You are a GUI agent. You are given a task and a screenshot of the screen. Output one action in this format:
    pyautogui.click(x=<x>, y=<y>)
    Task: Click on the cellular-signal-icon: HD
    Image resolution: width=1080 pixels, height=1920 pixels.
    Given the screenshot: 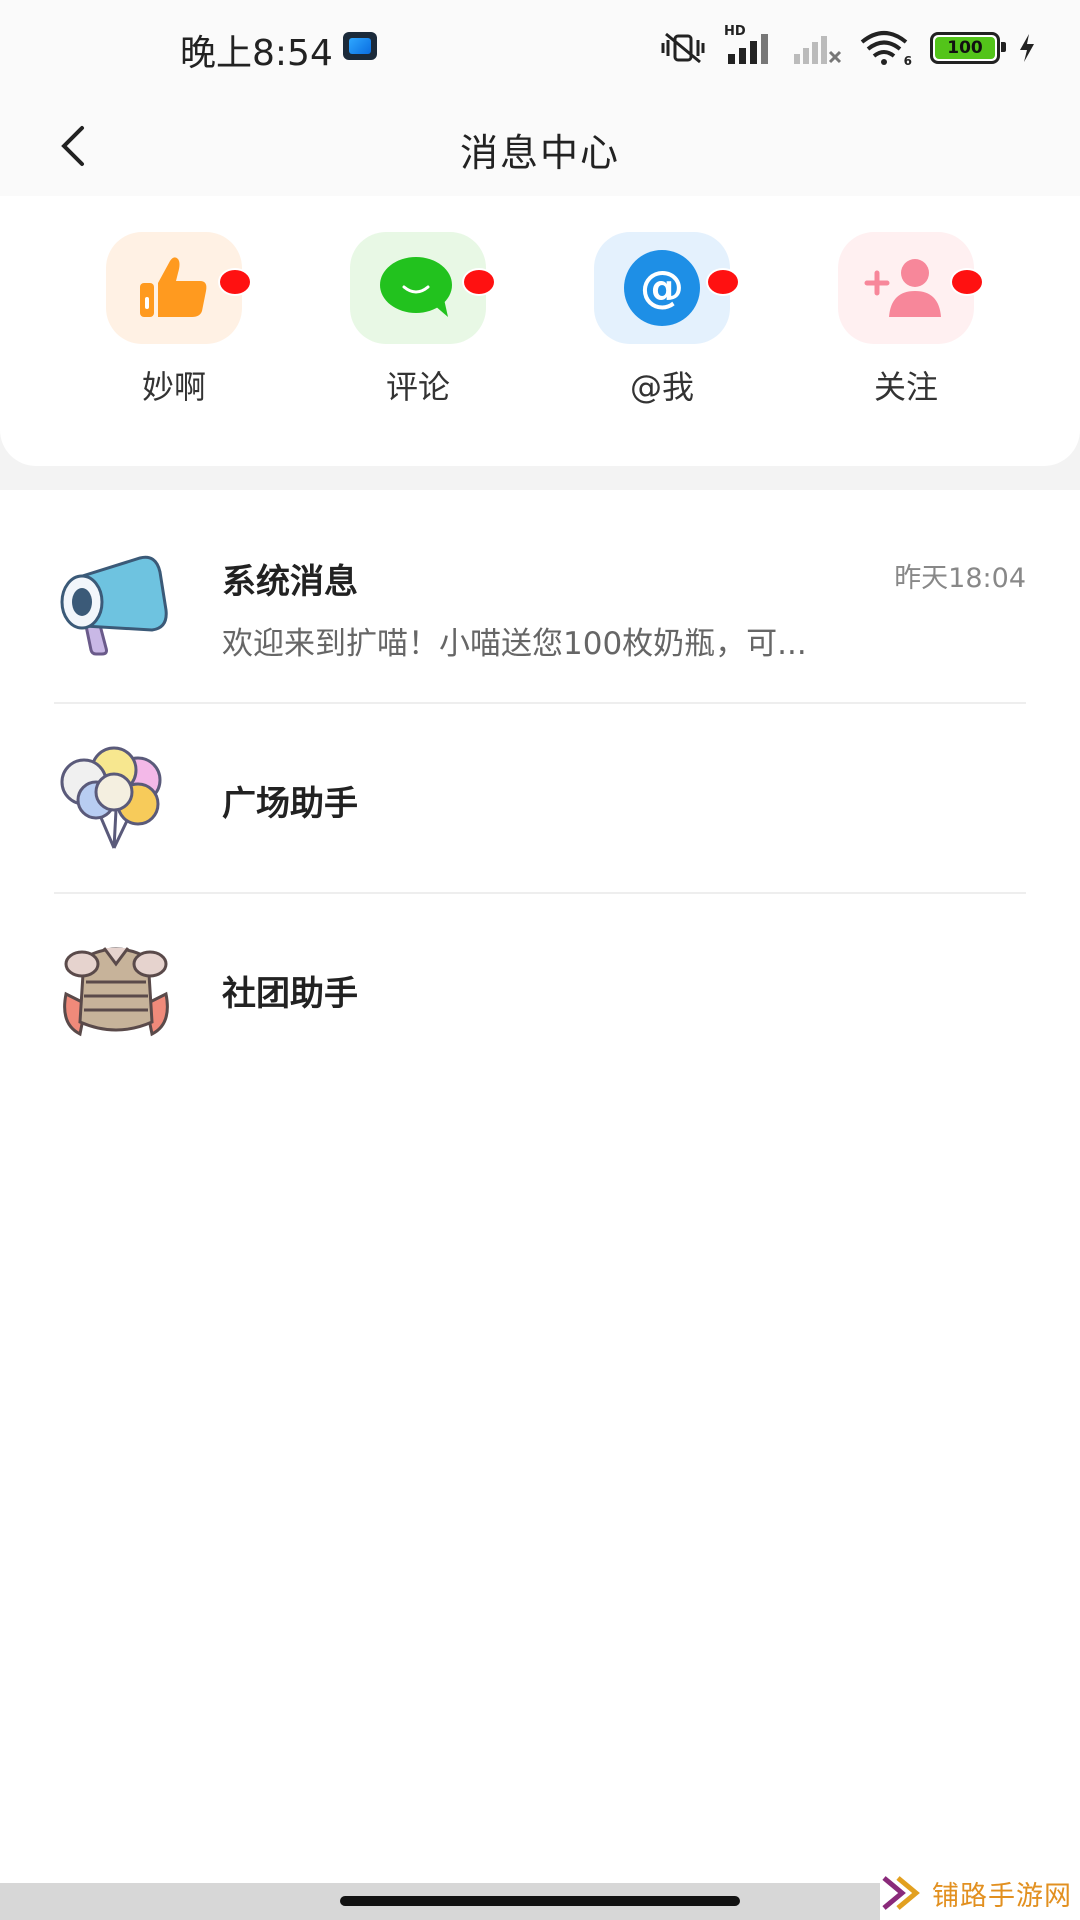 What is the action you would take?
    pyautogui.click(x=749, y=45)
    